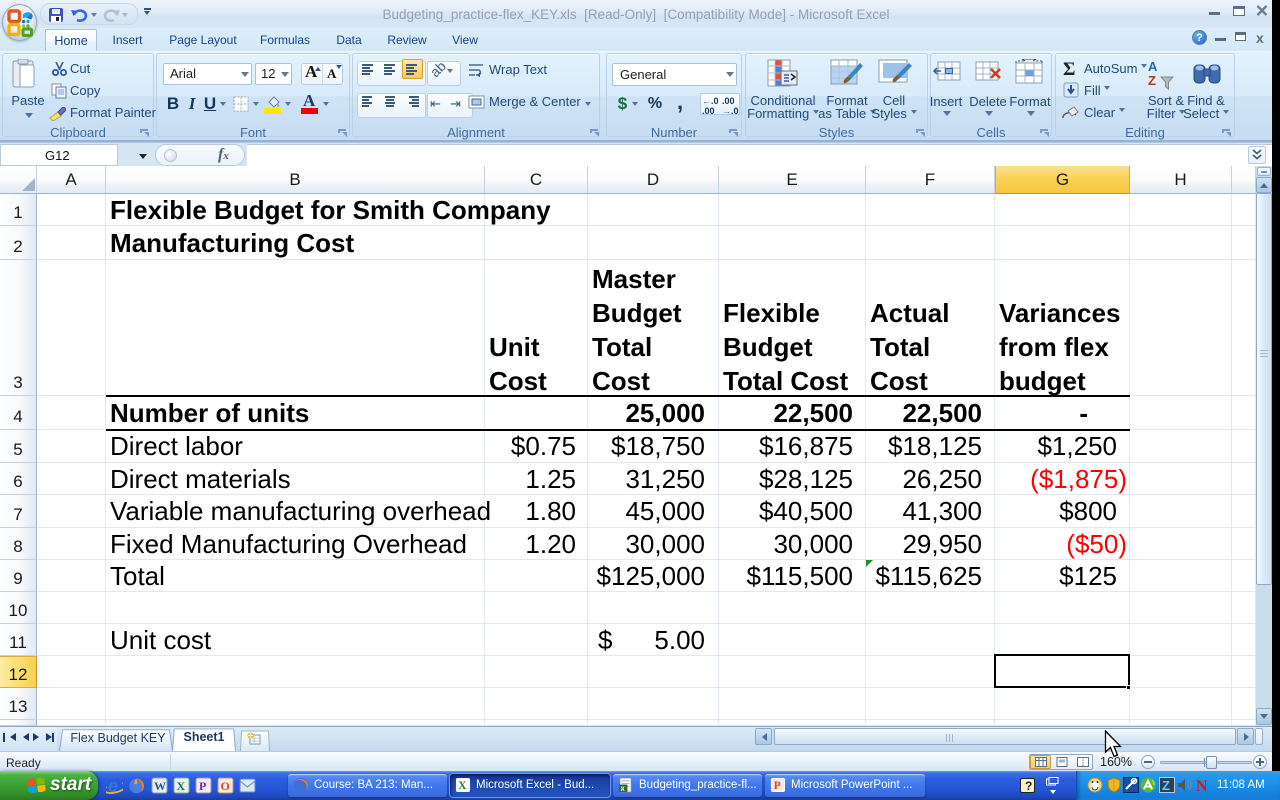 The width and height of the screenshot is (1280, 800). I want to click on svg-text: A, so click(1153, 66).